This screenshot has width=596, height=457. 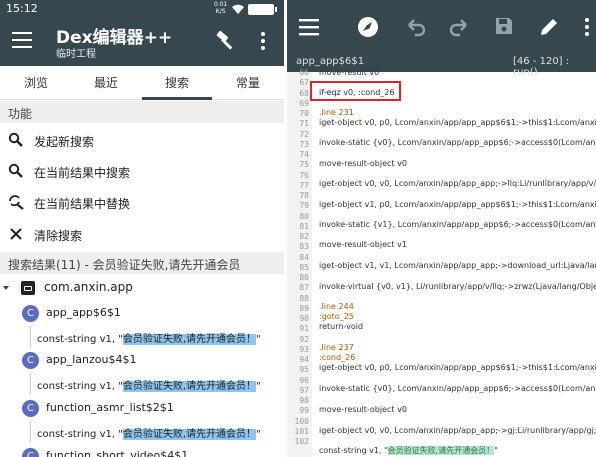 I want to click on line-number: 94, so click(x=304, y=359).